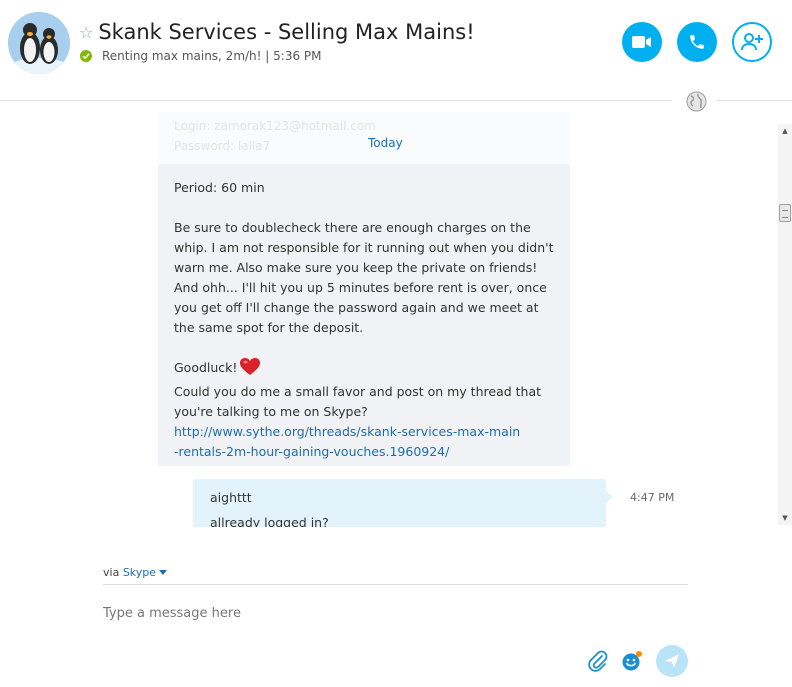  What do you see at coordinates (39, 43) in the screenshot?
I see `avatar` at bounding box center [39, 43].